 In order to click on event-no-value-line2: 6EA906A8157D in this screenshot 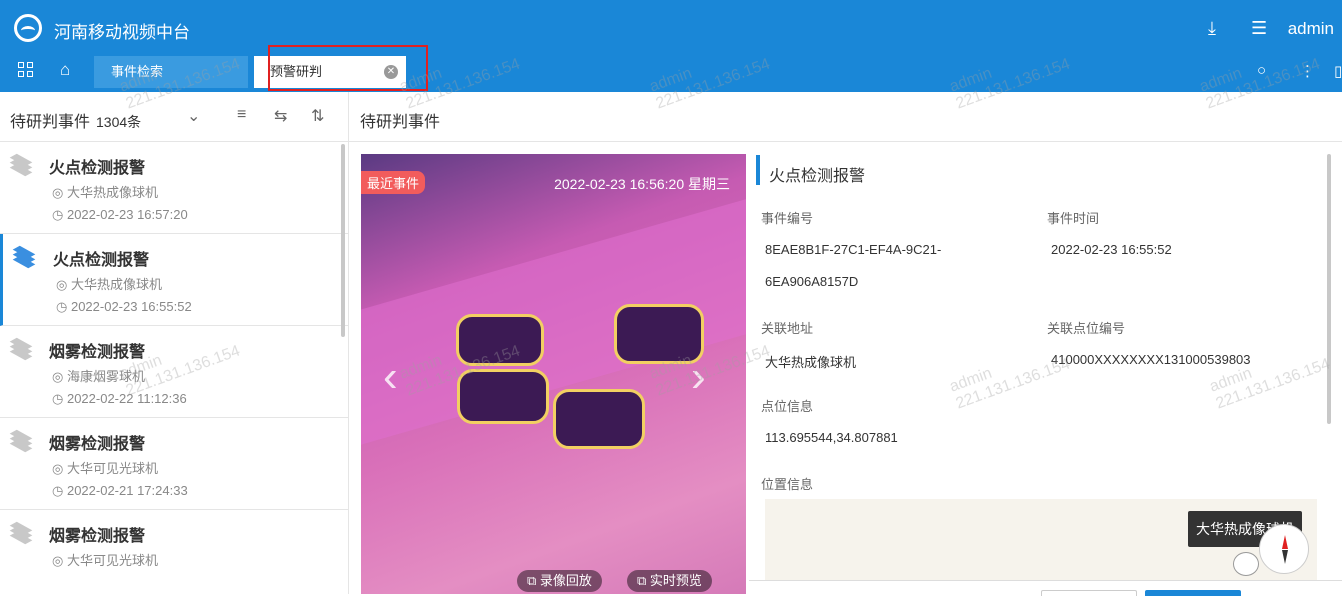, I will do `click(812, 281)`.